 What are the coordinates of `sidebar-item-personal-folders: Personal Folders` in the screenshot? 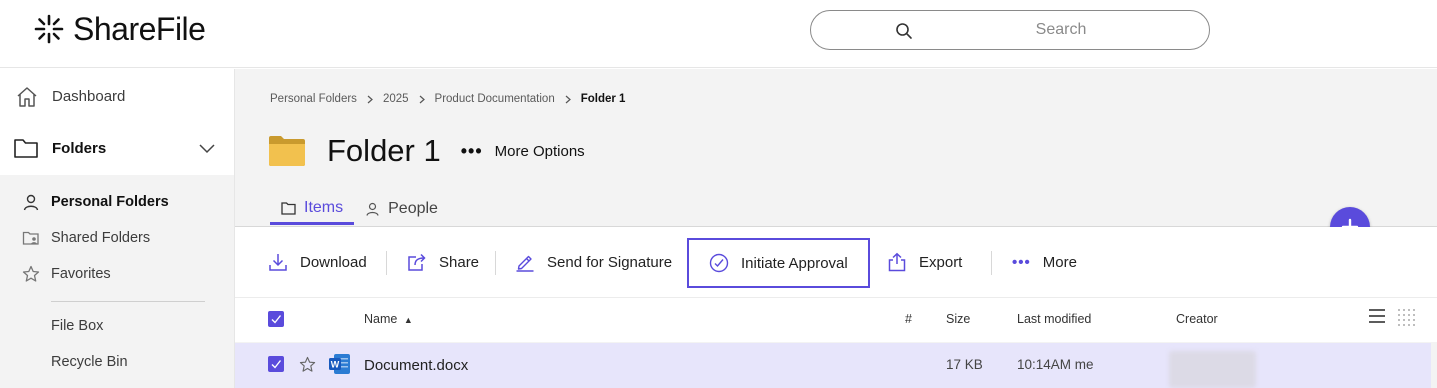 It's located at (117, 202).